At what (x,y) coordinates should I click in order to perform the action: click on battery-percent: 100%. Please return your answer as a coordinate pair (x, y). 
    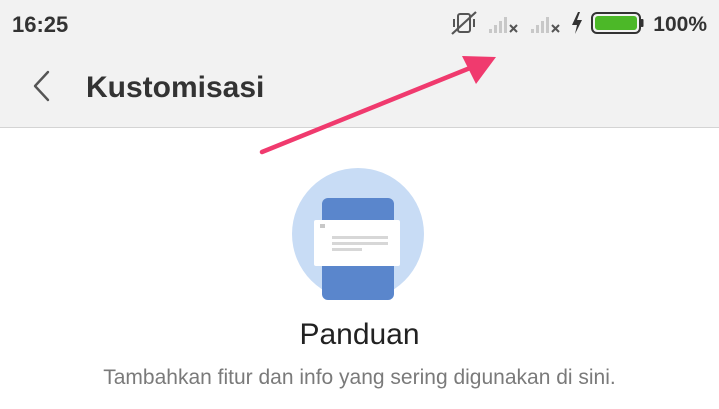
    Looking at the image, I should click on (680, 24).